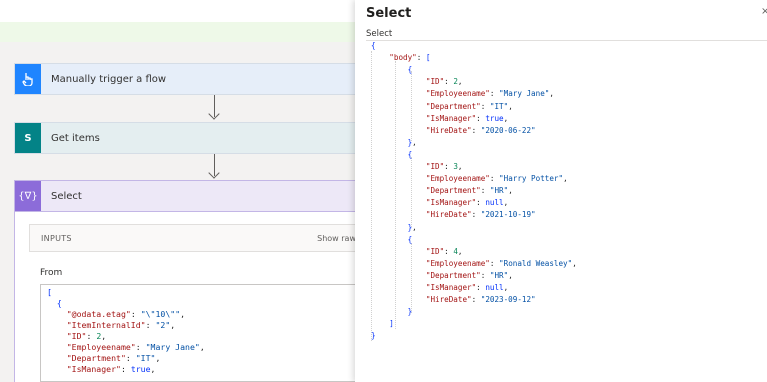  I want to click on hand-pointer-icon, so click(28, 79).